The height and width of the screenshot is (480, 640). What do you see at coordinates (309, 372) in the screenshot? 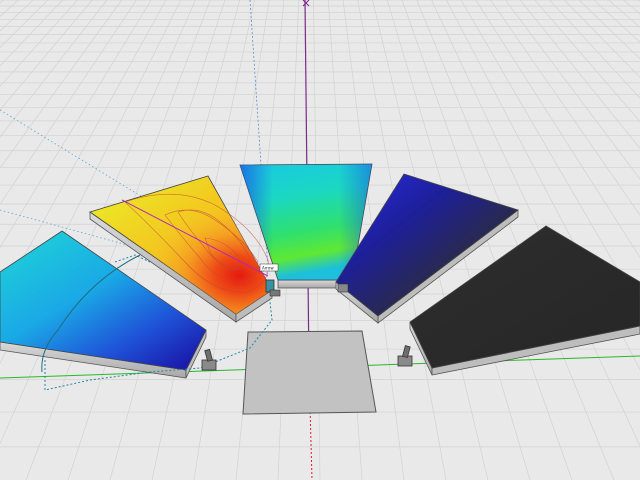
I see `floor-plate` at bounding box center [309, 372].